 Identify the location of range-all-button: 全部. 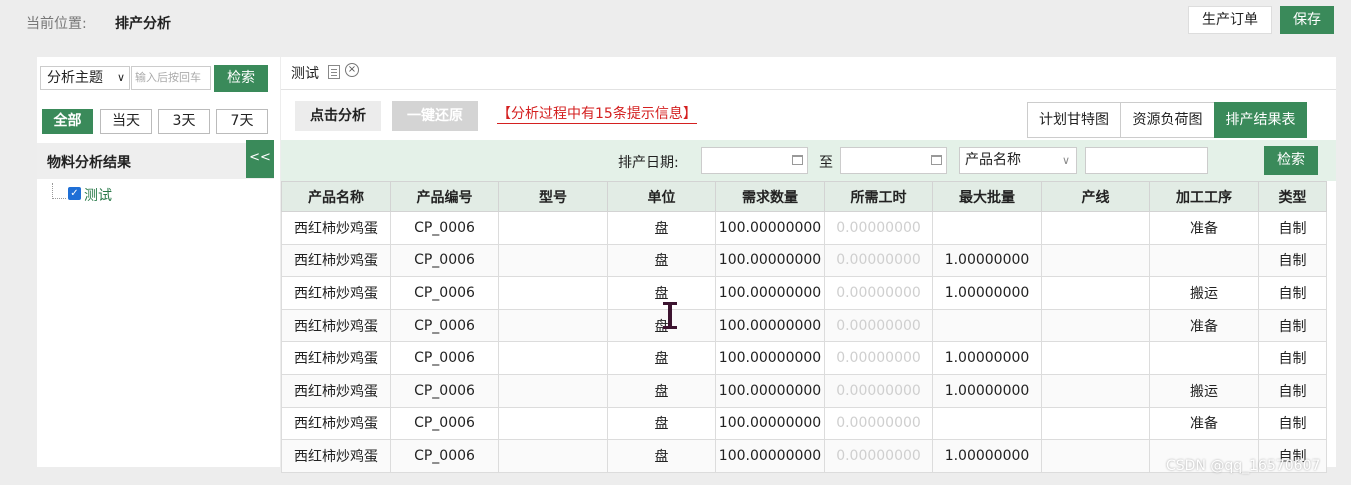
(67, 121).